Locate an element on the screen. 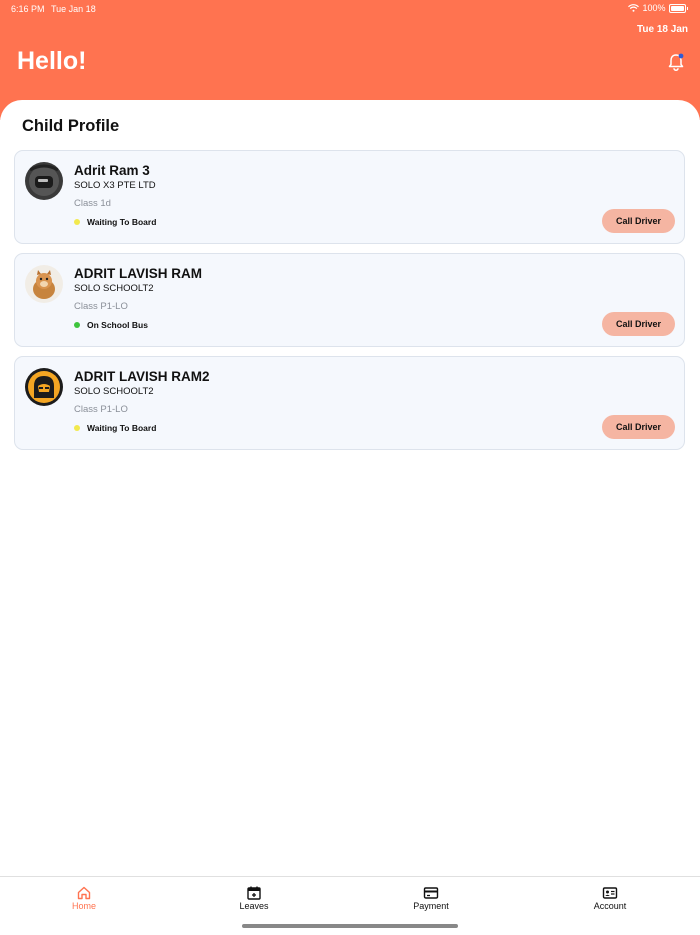  notification-badge is located at coordinates (681, 56).